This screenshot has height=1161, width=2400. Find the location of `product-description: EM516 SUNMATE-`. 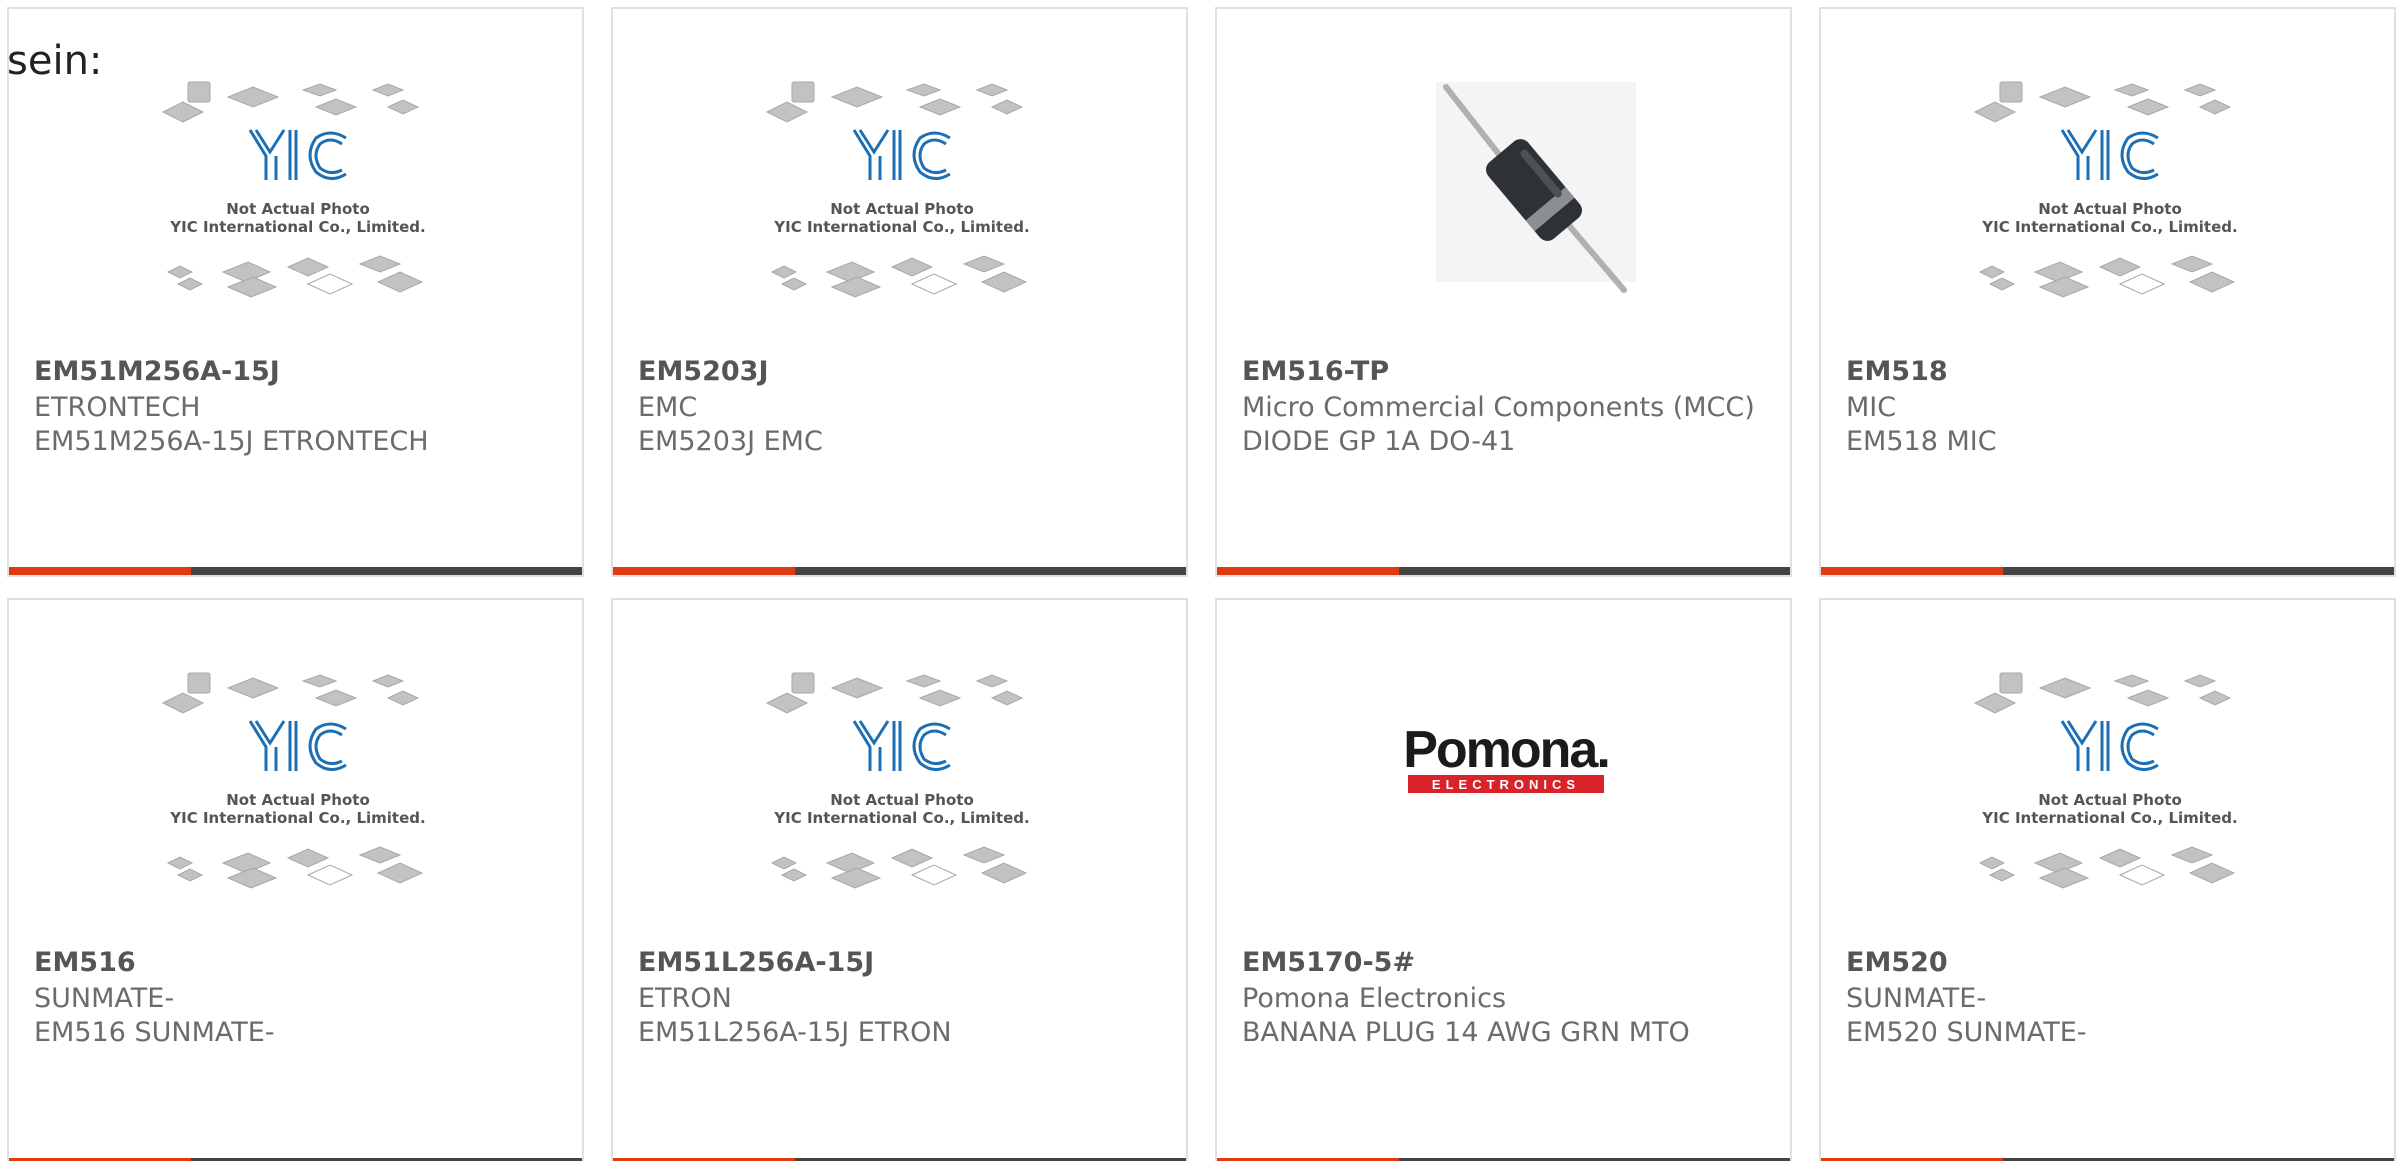

product-description: EM516 SUNMATE- is located at coordinates (154, 1032).